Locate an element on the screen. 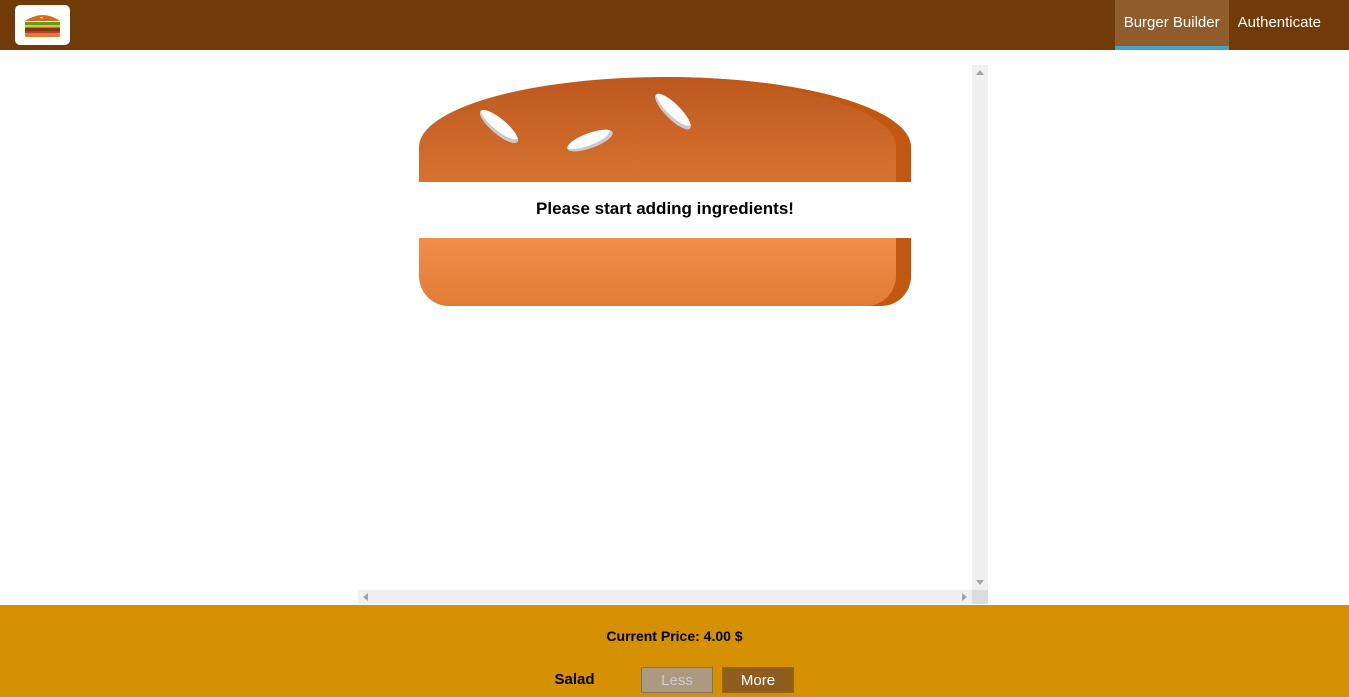 Image resolution: width=1349 pixels, height=697 pixels. scroll-down-icon is located at coordinates (980, 582).